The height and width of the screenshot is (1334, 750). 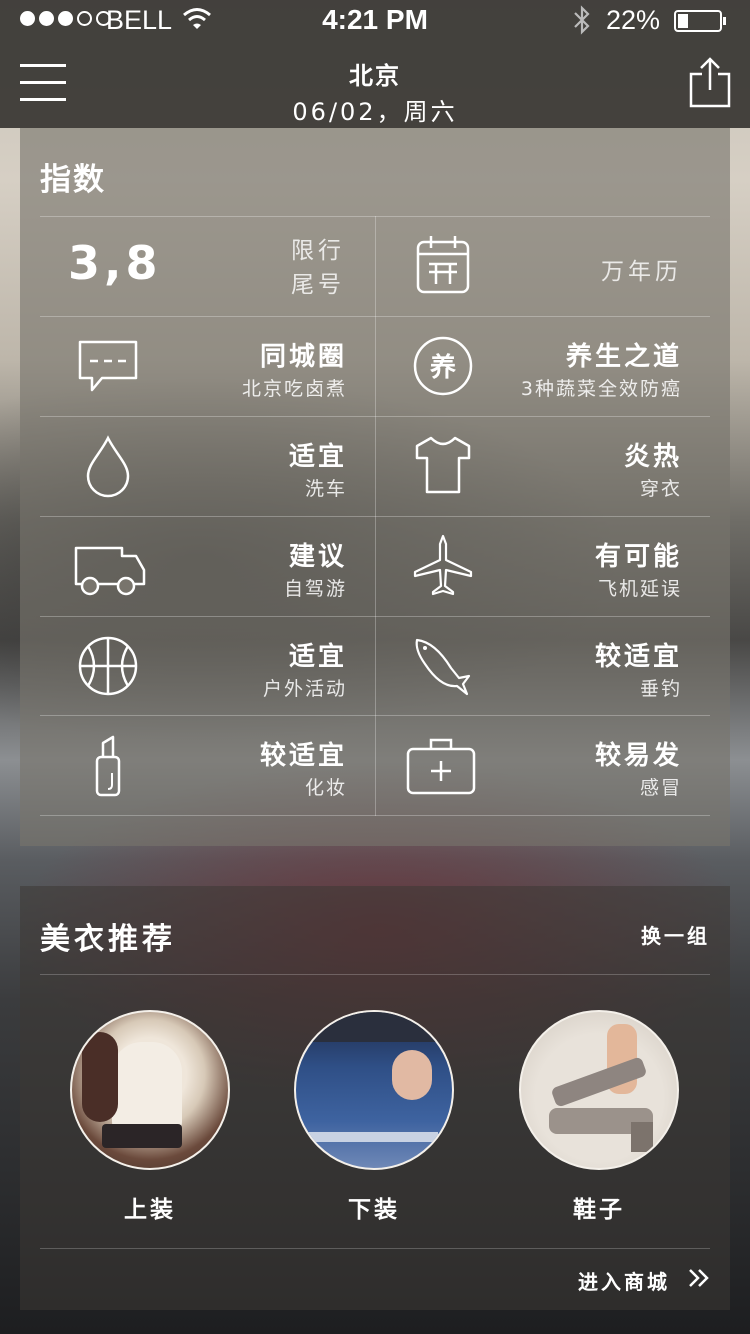 What do you see at coordinates (443, 566) in the screenshot?
I see `airplane-icon` at bounding box center [443, 566].